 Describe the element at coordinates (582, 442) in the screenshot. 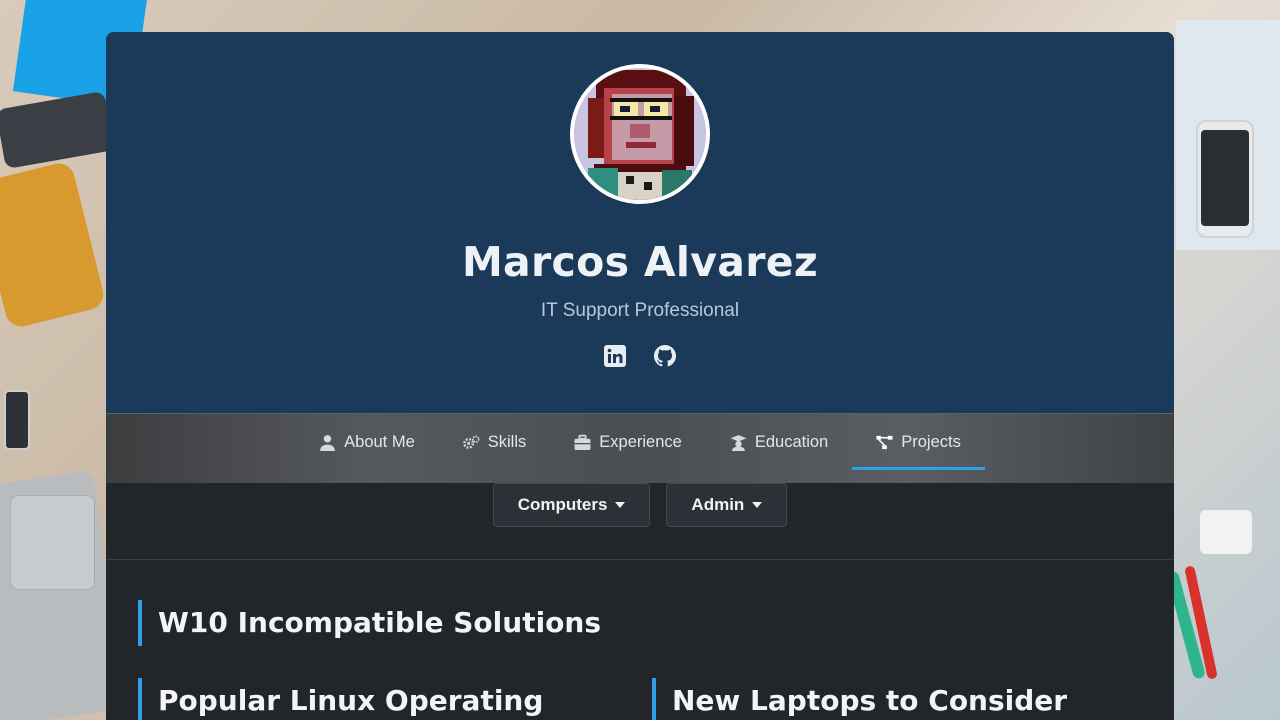

I see `briefcase-icon` at that location.